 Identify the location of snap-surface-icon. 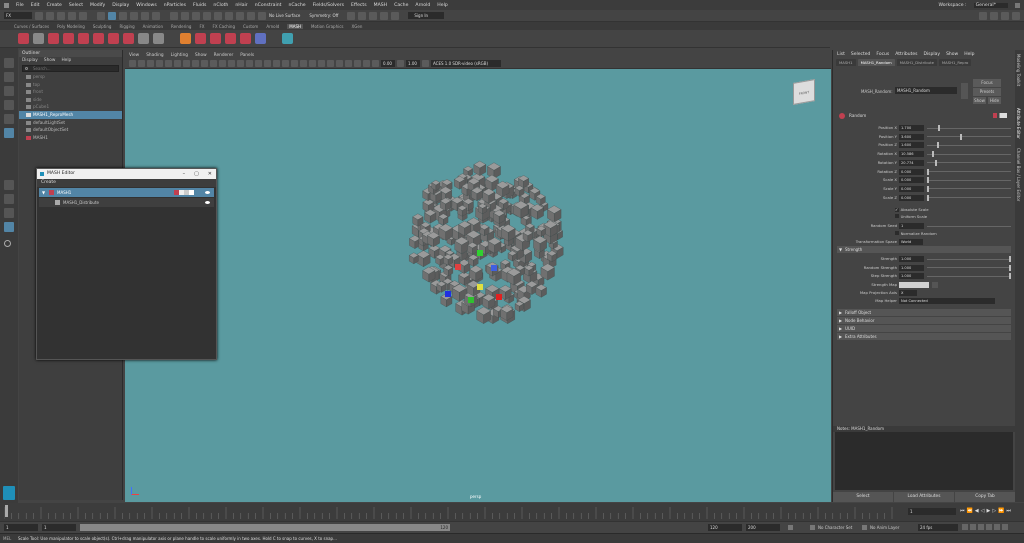
(218, 15).